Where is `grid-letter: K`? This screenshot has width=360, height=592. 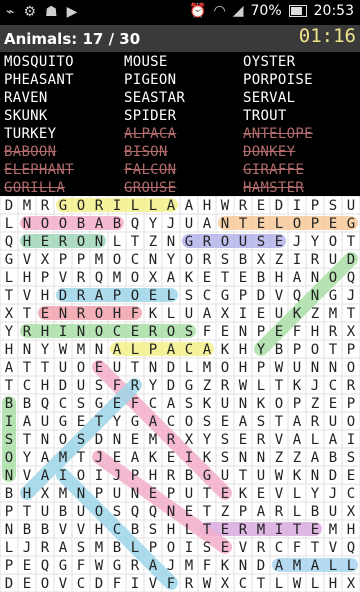 grid-letter: K is located at coordinates (297, 314).